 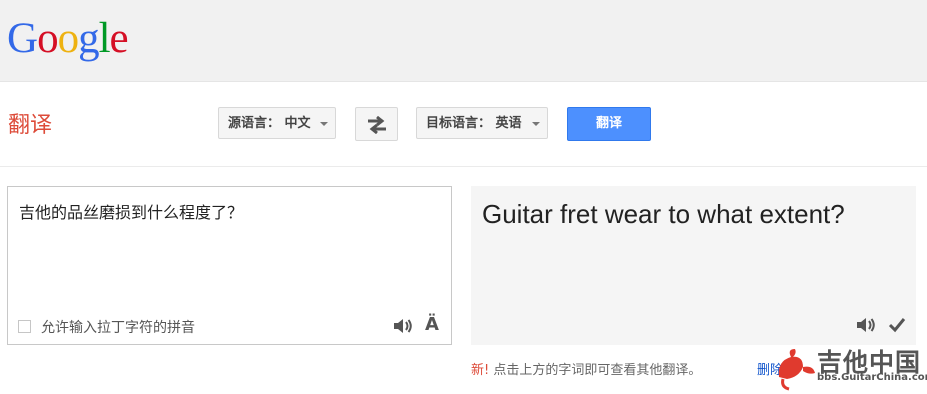 I want to click on logo-letter: e, so click(x=119, y=38).